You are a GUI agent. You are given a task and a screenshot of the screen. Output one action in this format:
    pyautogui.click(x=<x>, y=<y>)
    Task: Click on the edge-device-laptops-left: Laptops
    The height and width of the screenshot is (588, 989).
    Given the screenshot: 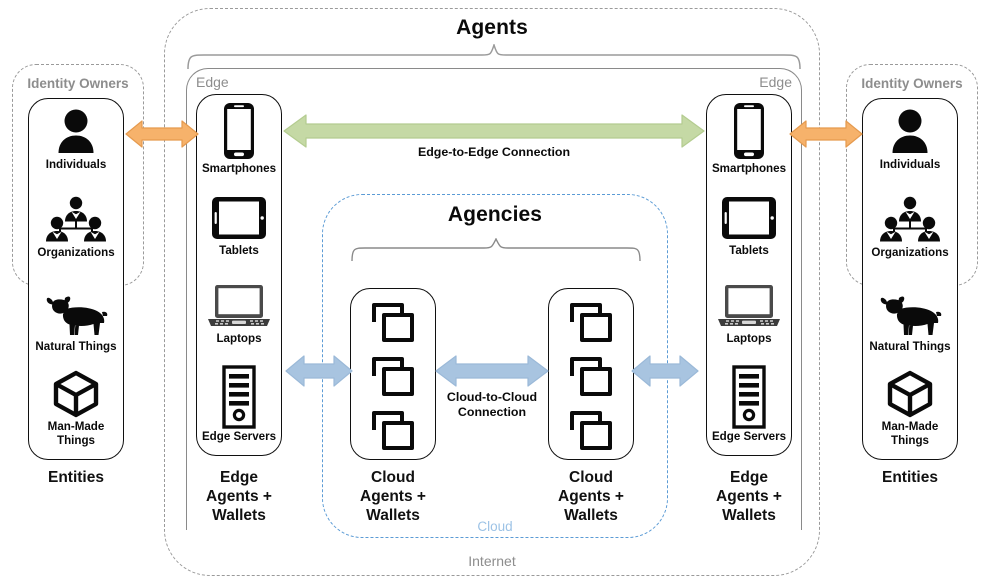 What is the action you would take?
    pyautogui.click(x=239, y=316)
    